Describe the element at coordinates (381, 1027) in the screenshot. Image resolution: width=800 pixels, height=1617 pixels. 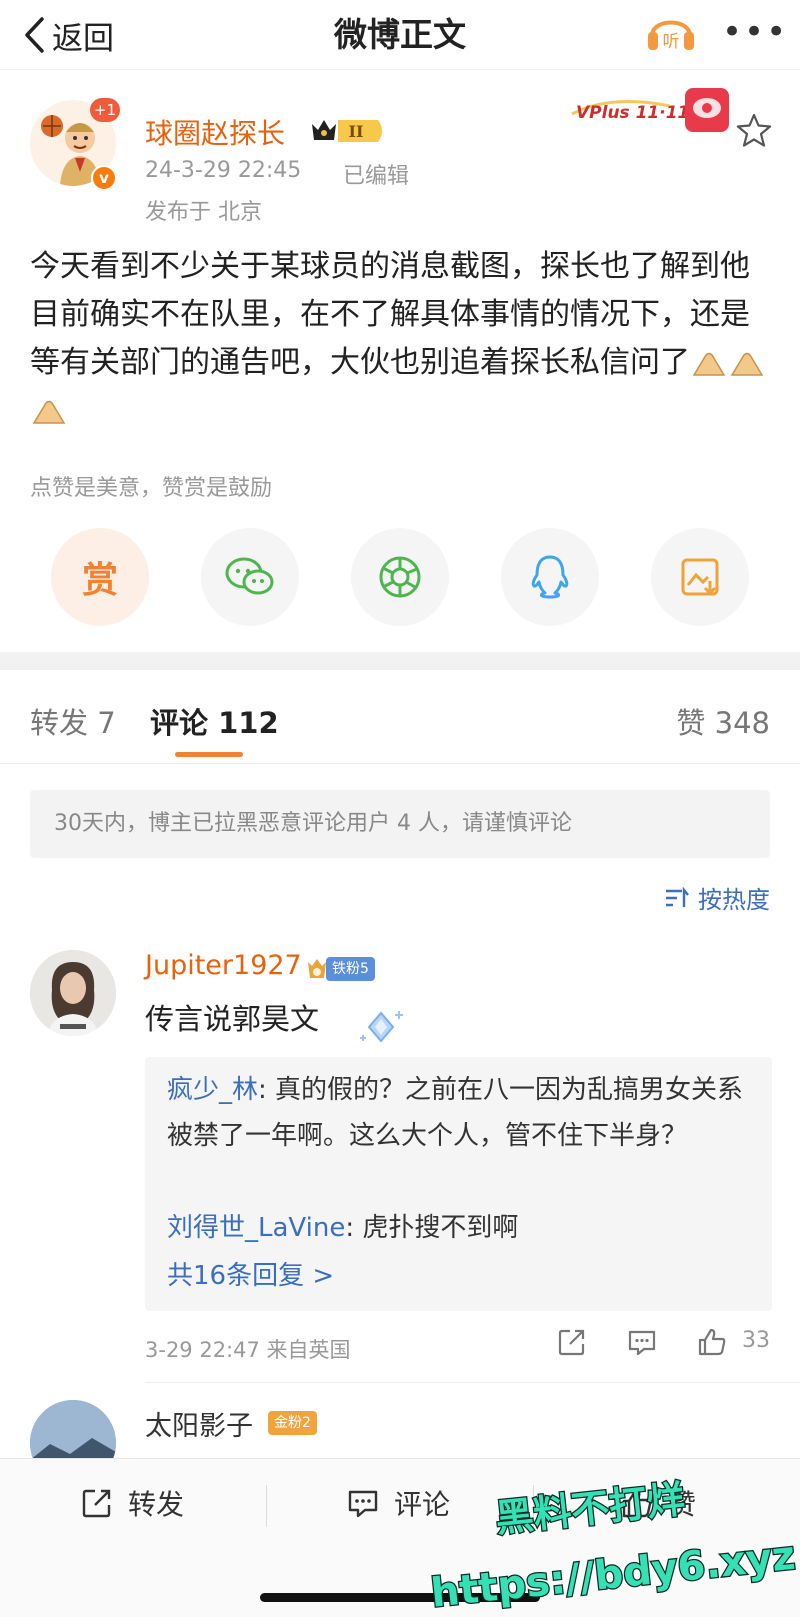
I see `sparkle-gem-icon` at that location.